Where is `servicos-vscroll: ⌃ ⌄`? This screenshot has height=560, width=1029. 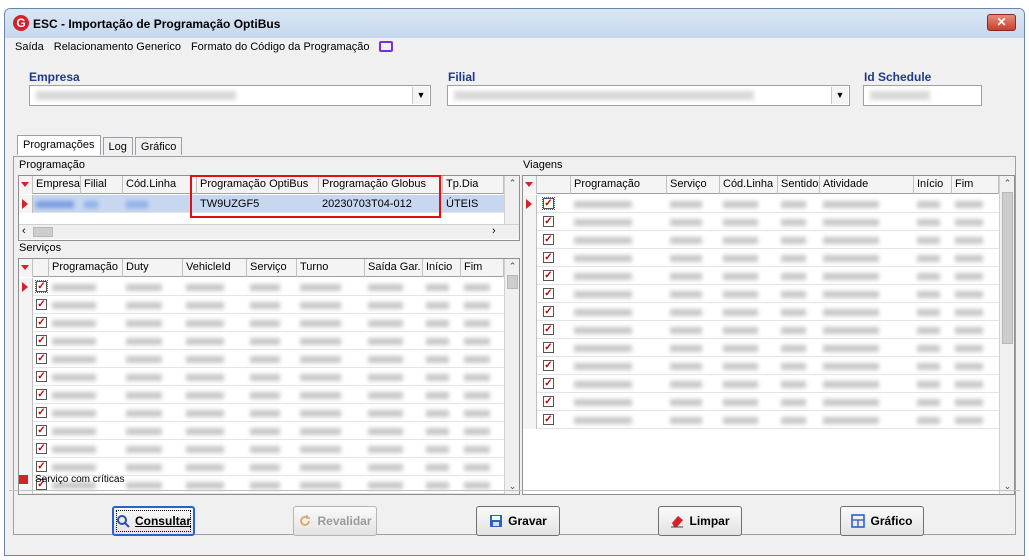 servicos-vscroll: ⌃ ⌄ is located at coordinates (511, 376).